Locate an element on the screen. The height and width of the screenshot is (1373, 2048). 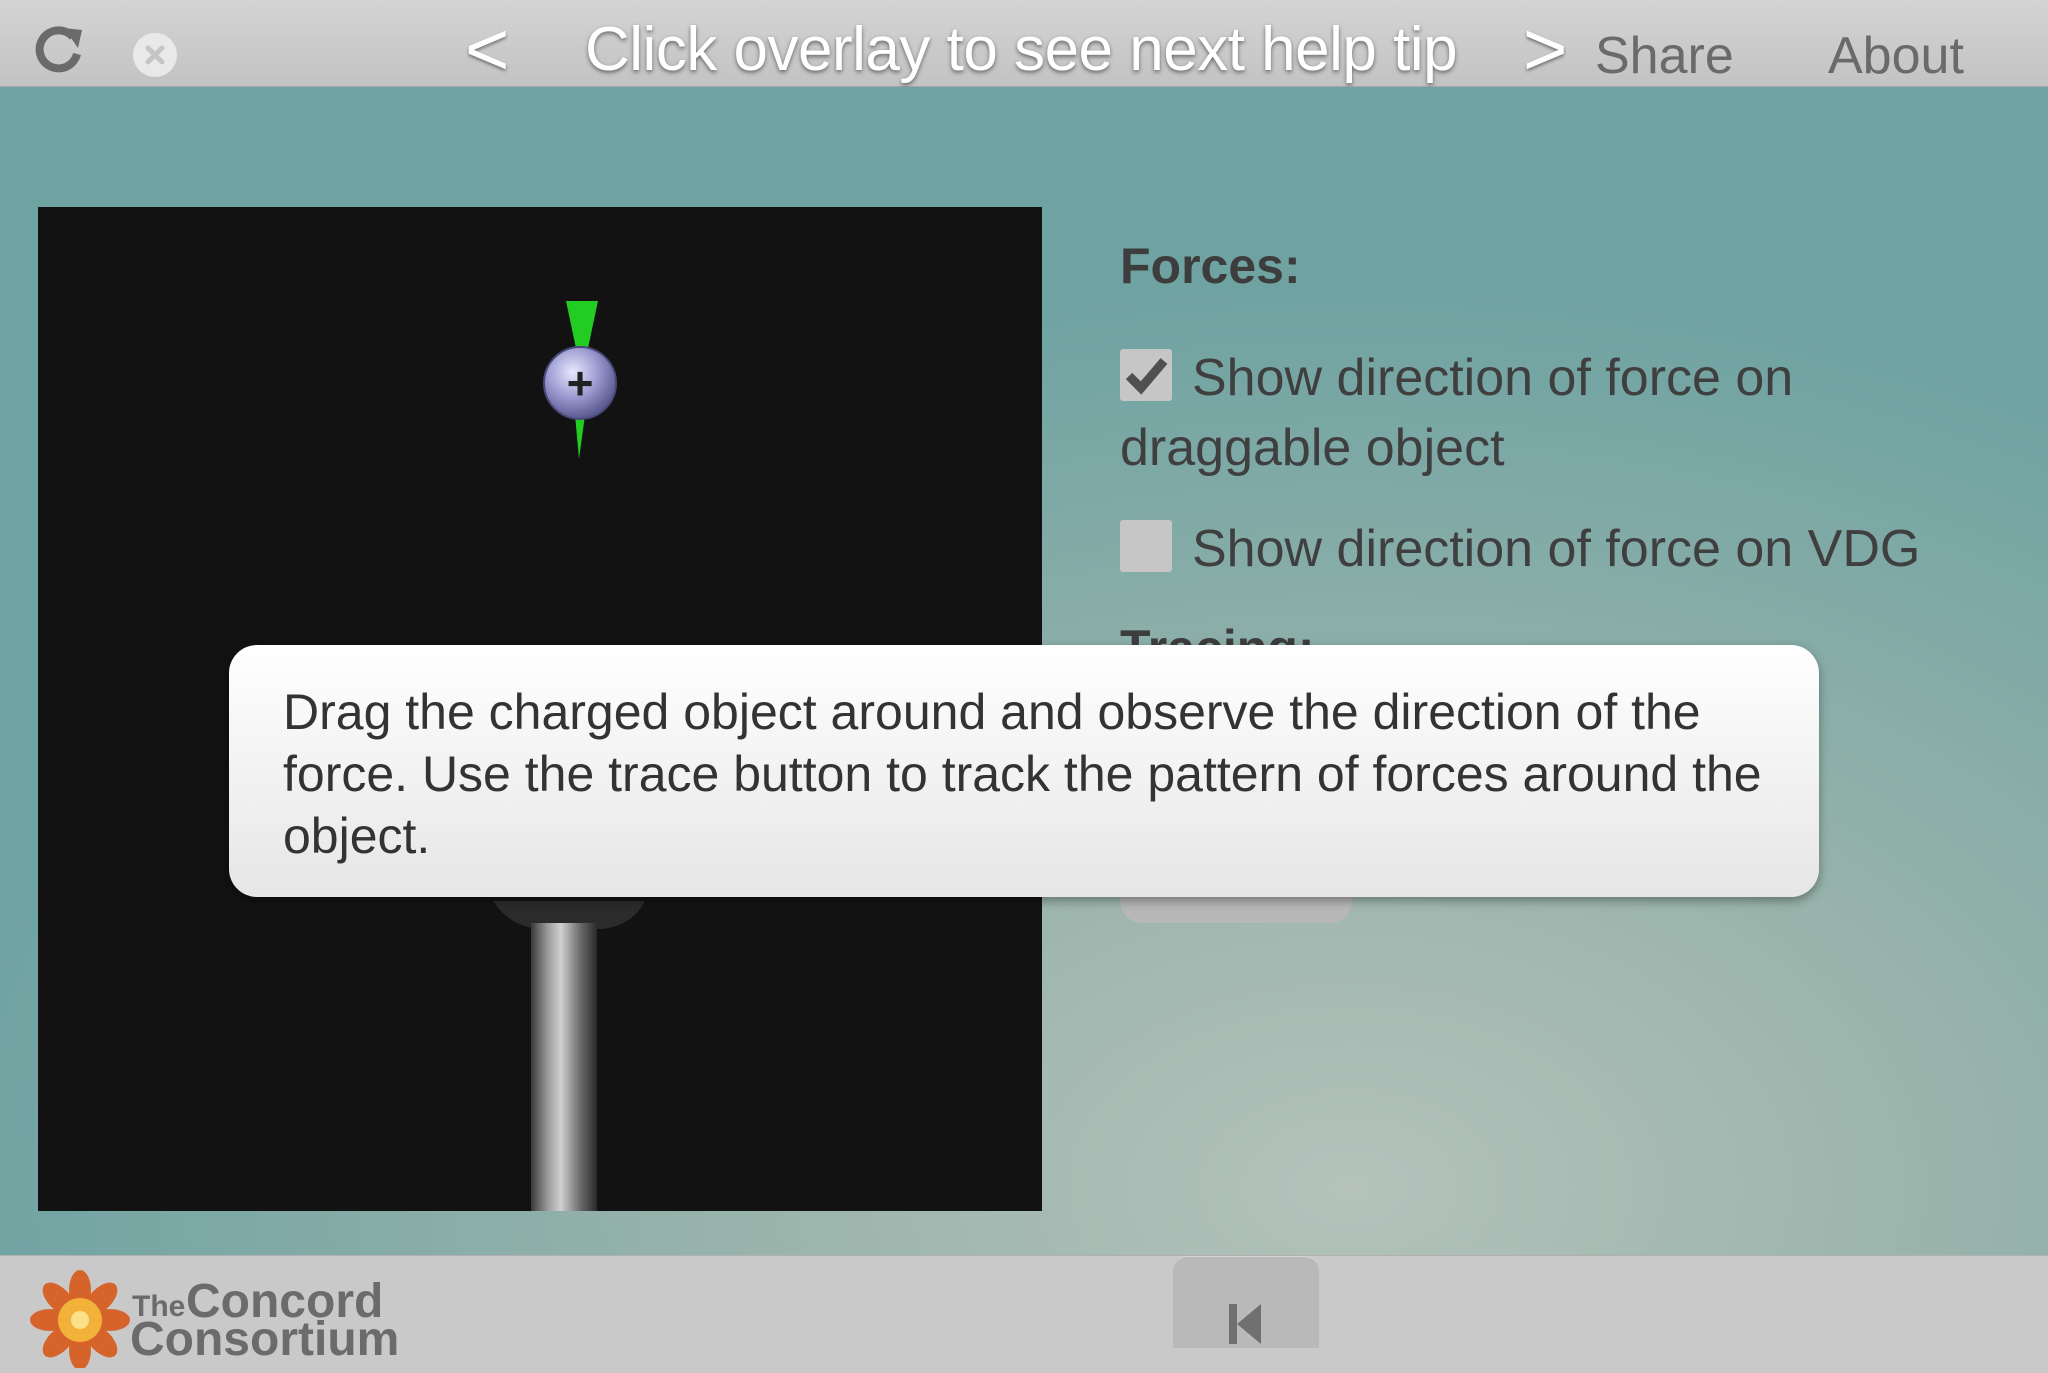
skip-to-start-icon is located at coordinates (1245, 1324).